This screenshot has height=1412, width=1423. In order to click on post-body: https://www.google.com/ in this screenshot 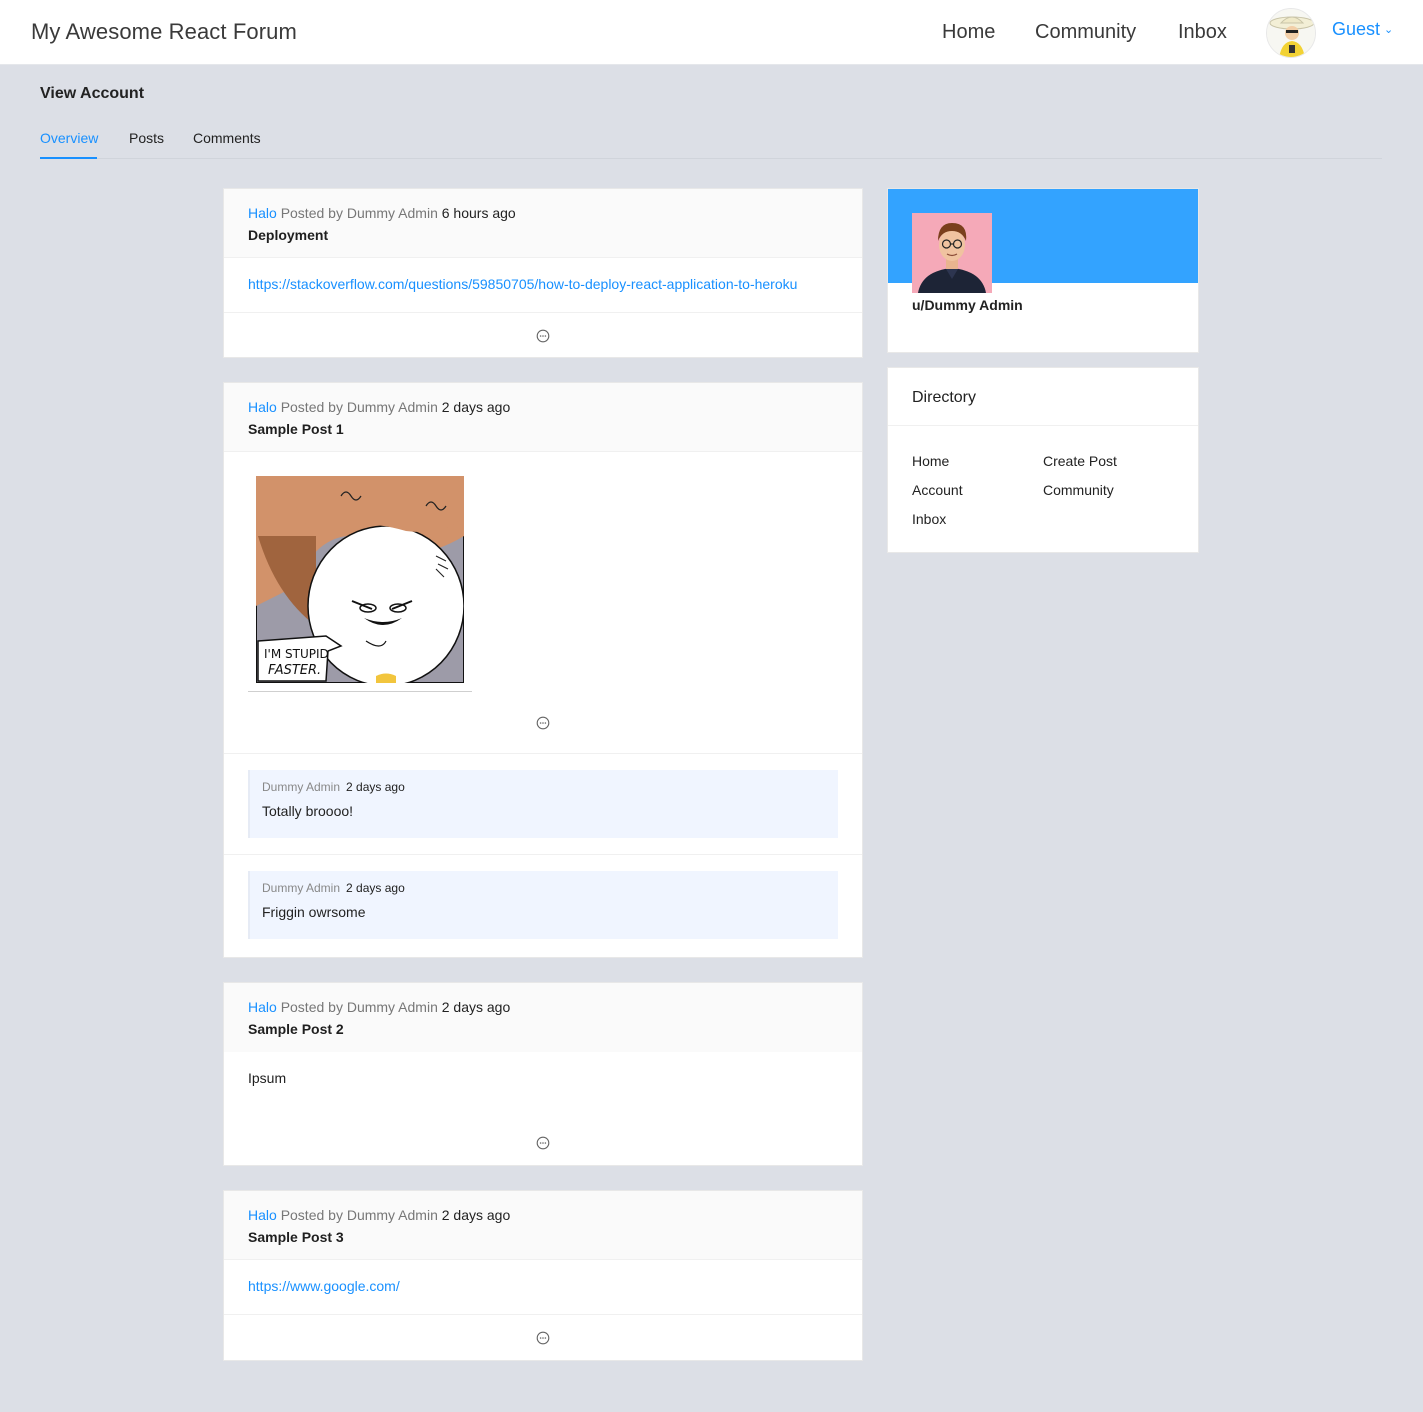, I will do `click(543, 1287)`.